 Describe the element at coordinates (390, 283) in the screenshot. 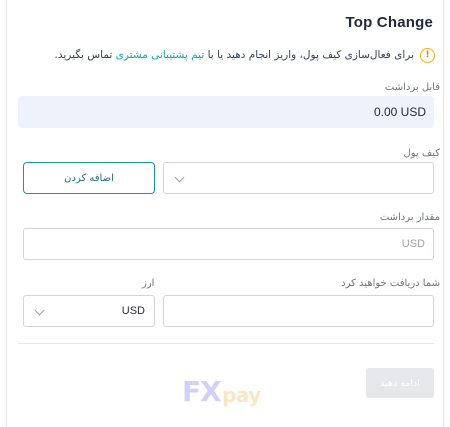

I see `receive-label: شما دریافت خواهید کرد` at that location.